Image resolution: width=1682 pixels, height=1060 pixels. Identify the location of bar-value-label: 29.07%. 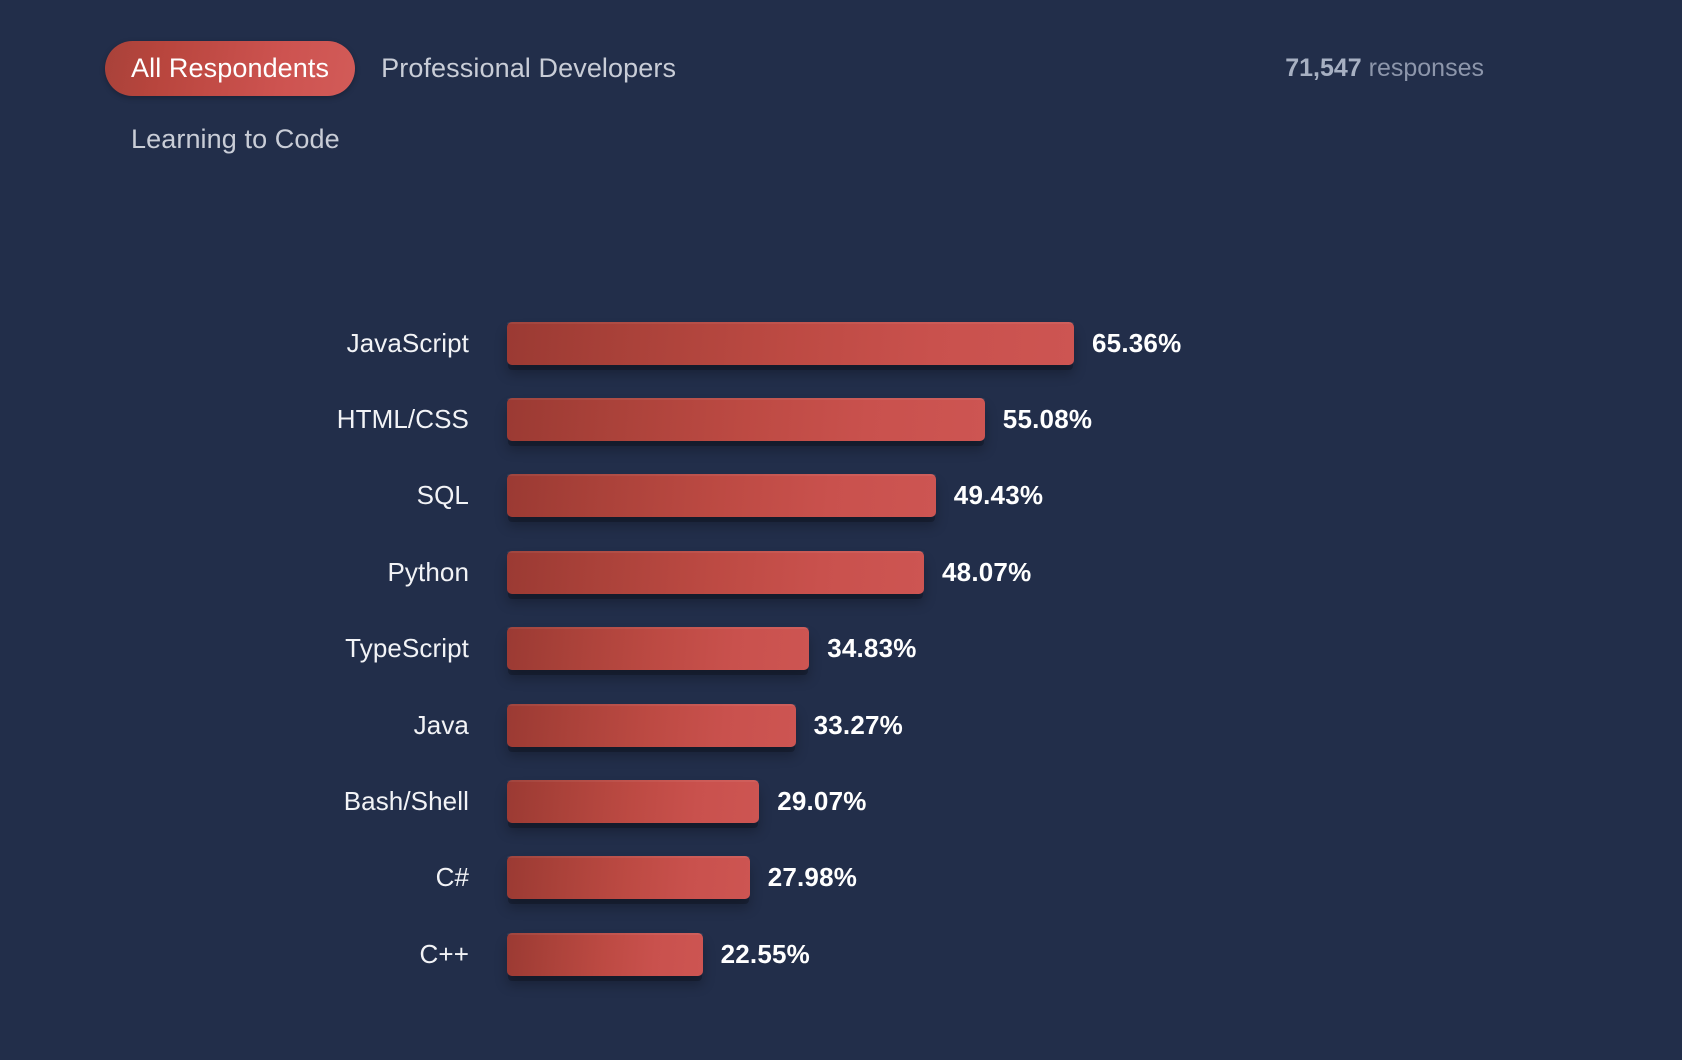
(822, 801).